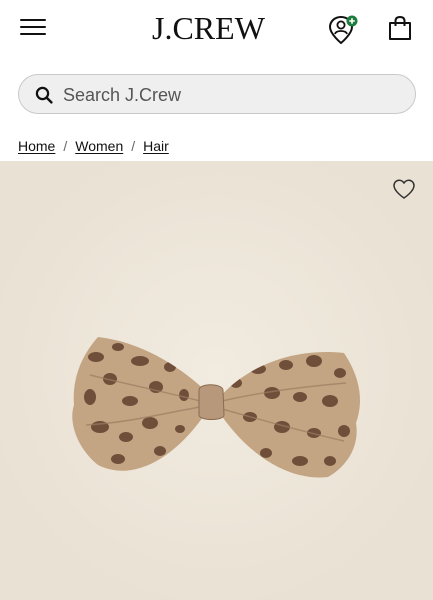  Describe the element at coordinates (208, 28) in the screenshot. I see `jcrew-logo: J.CREW` at that location.